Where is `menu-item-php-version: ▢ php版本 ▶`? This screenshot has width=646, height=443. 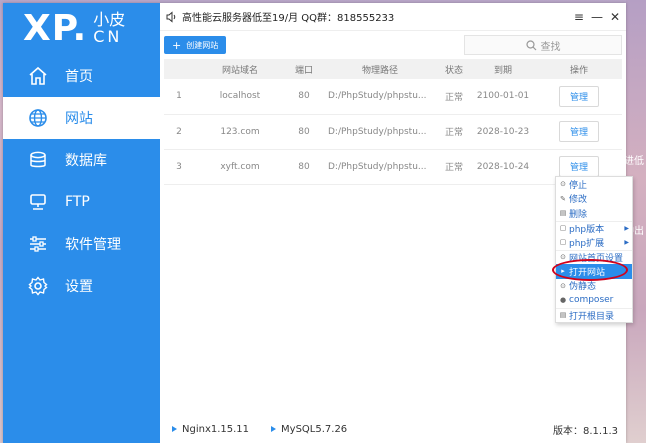 menu-item-php-version: ▢ php版本 ▶ is located at coordinates (594, 228).